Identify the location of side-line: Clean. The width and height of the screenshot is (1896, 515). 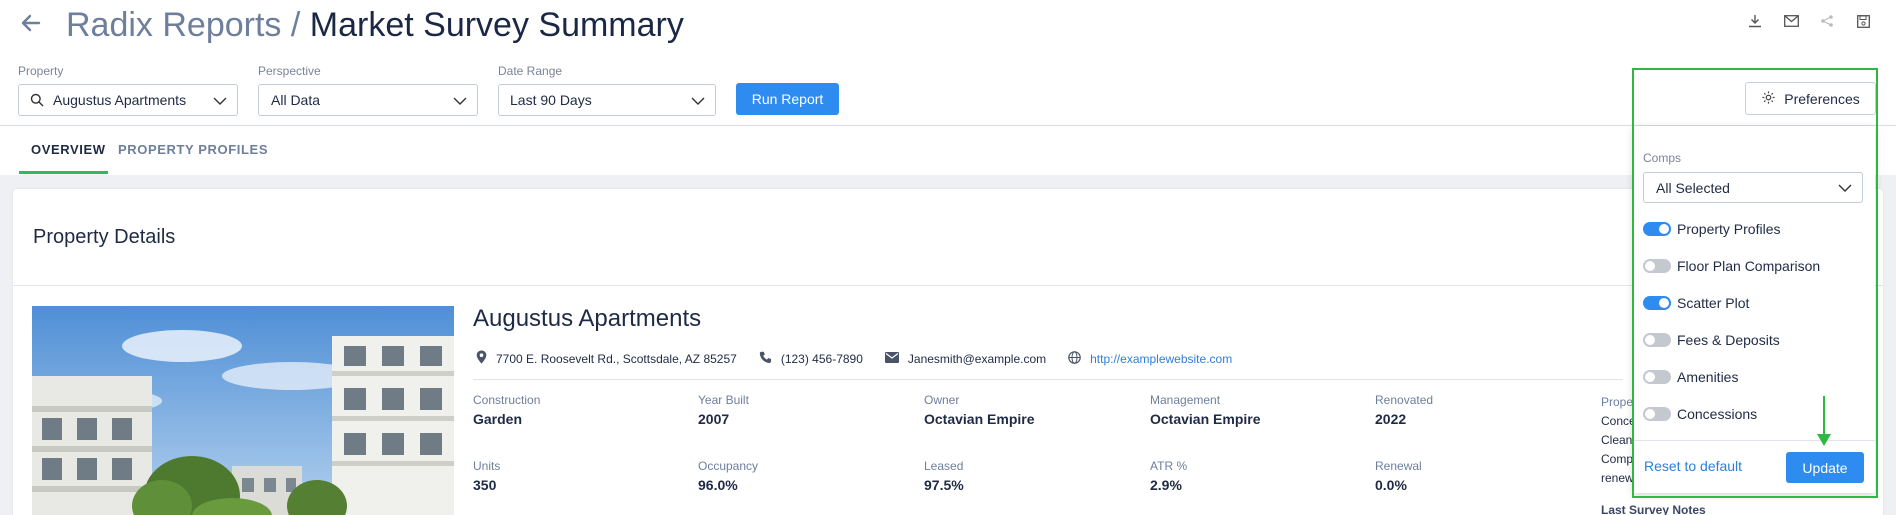
(1617, 440).